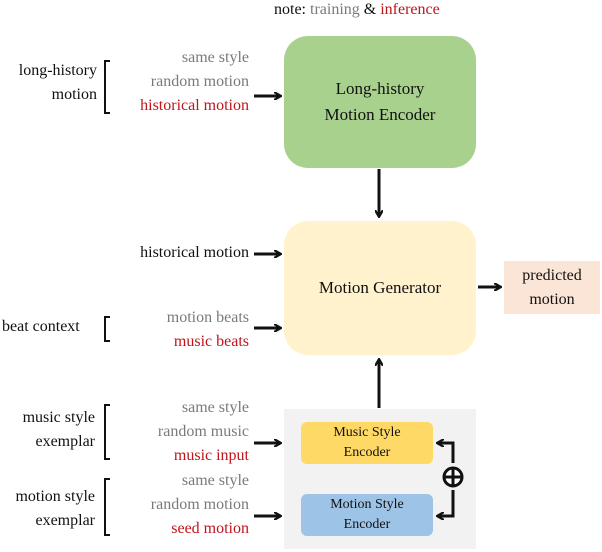 The width and height of the screenshot is (602, 552). I want to click on arrow-combine-to-music-encoder, so click(446, 453).